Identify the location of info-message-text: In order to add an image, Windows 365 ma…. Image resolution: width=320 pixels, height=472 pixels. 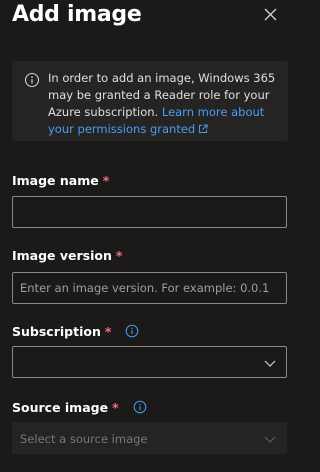
(167, 104).